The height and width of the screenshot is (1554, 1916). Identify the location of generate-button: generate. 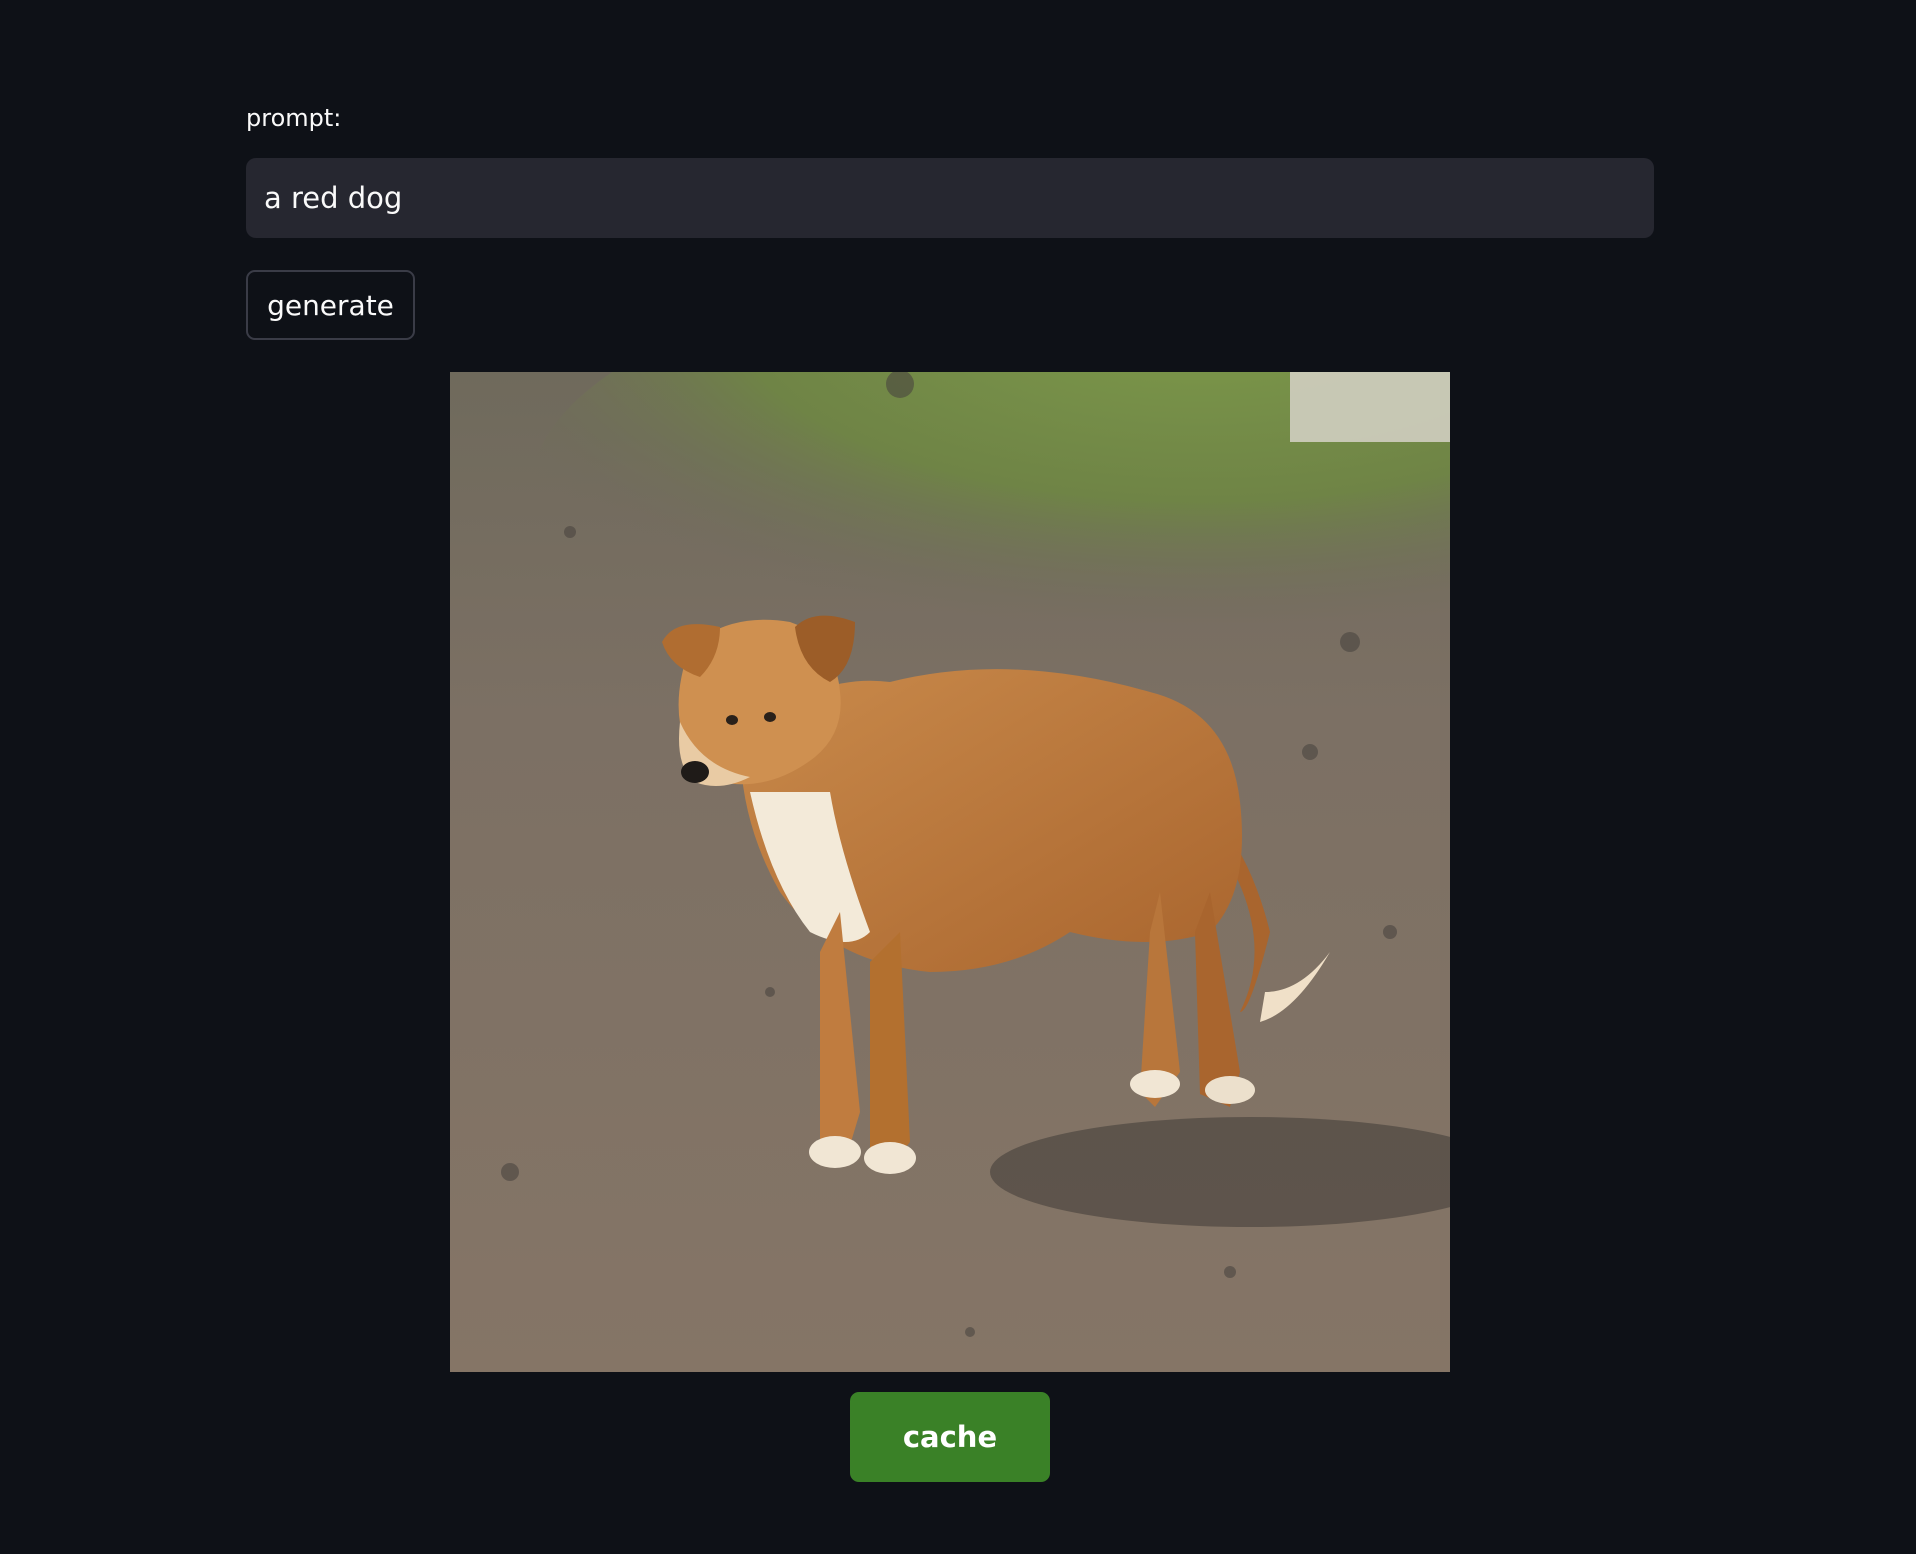
(330, 305).